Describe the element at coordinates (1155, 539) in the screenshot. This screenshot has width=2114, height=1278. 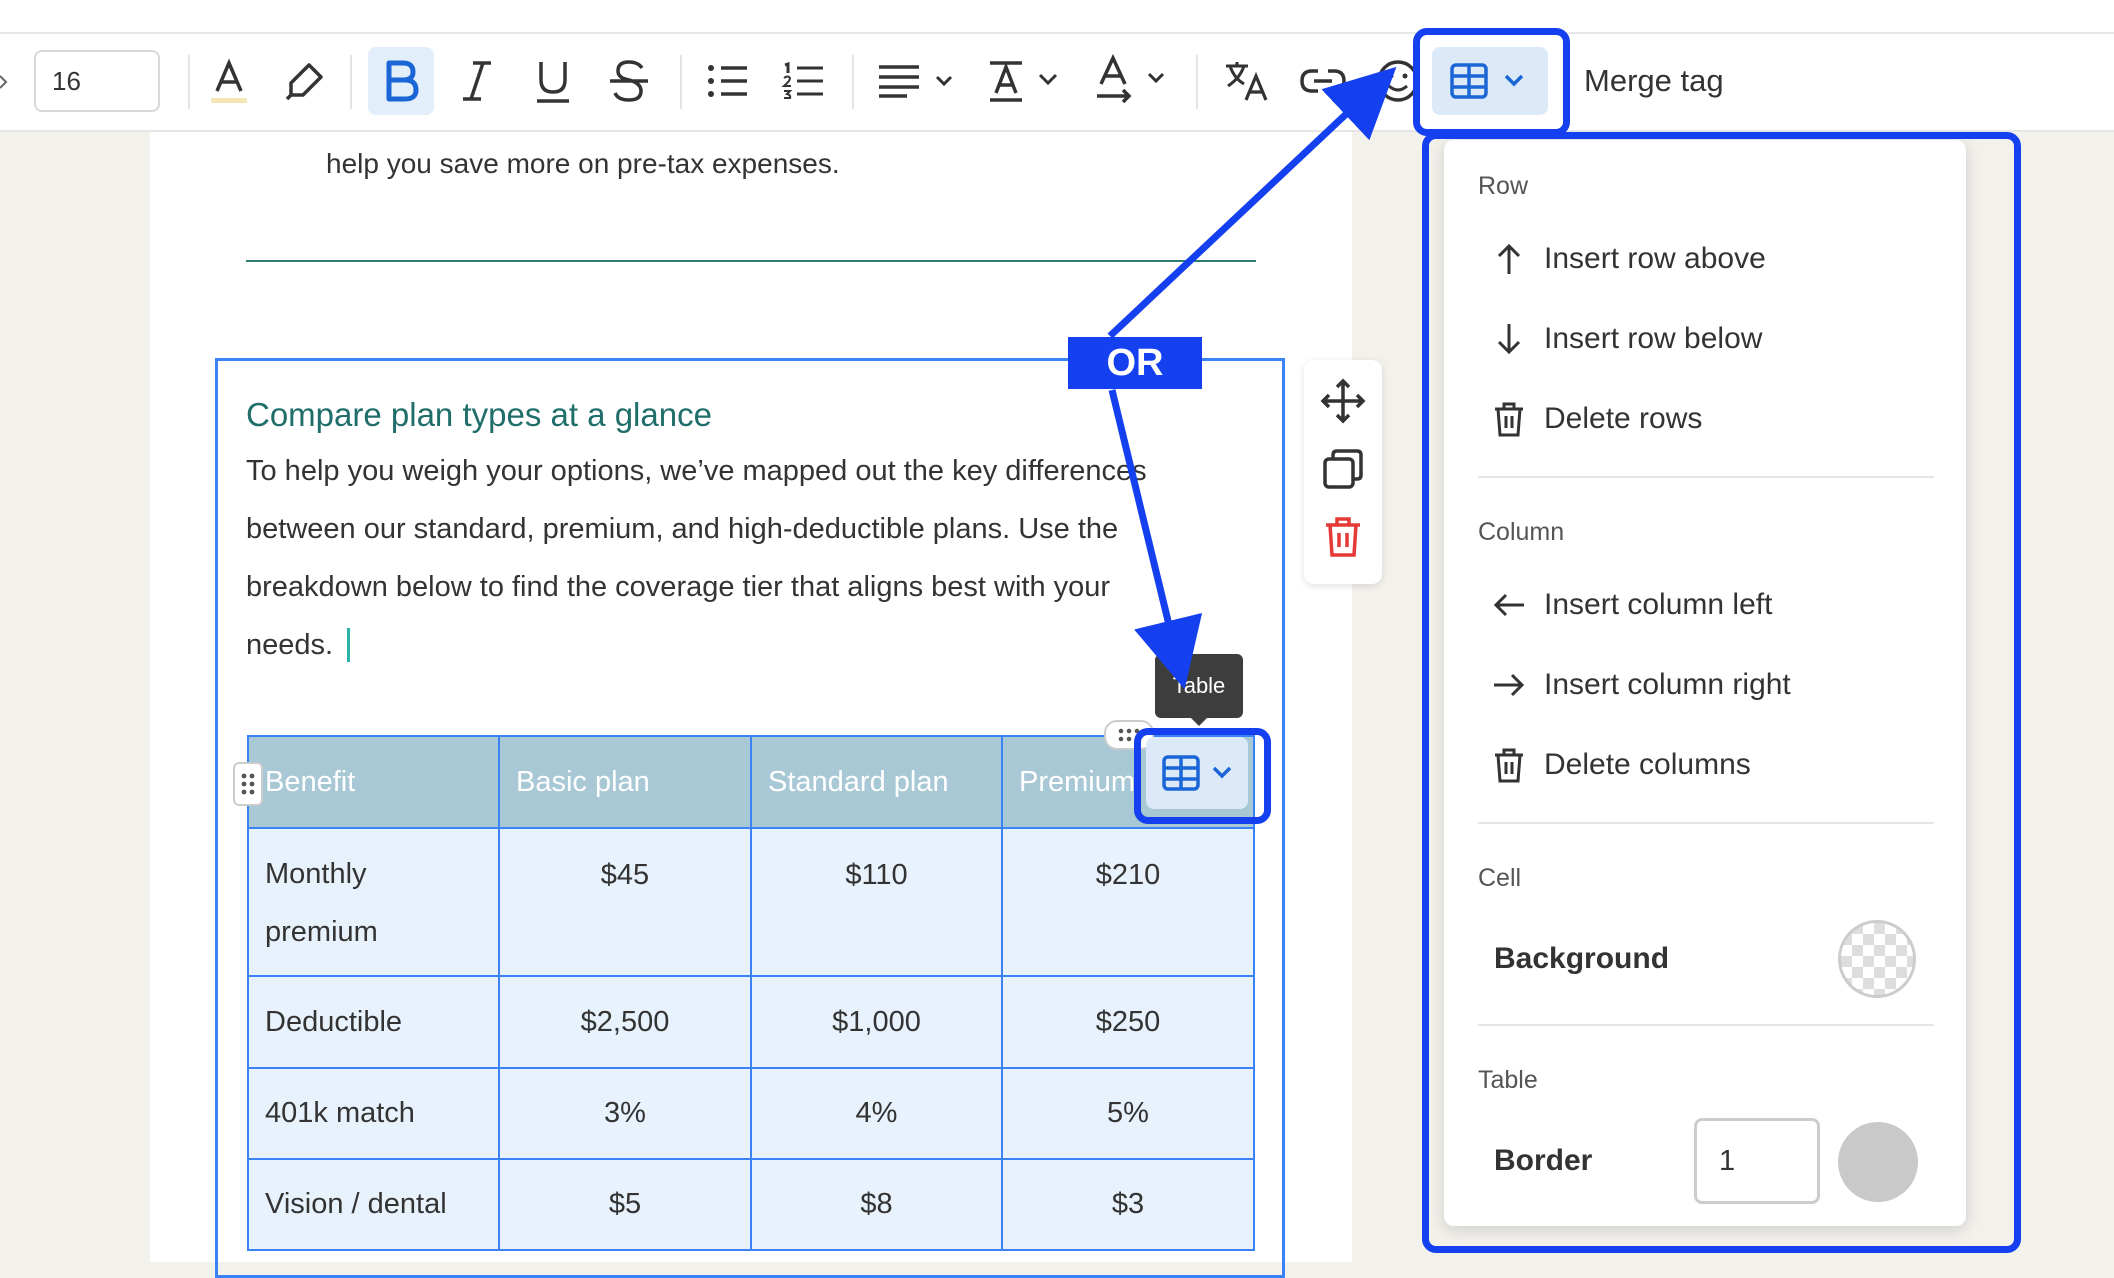
I see `arrow-to-inline-button` at that location.